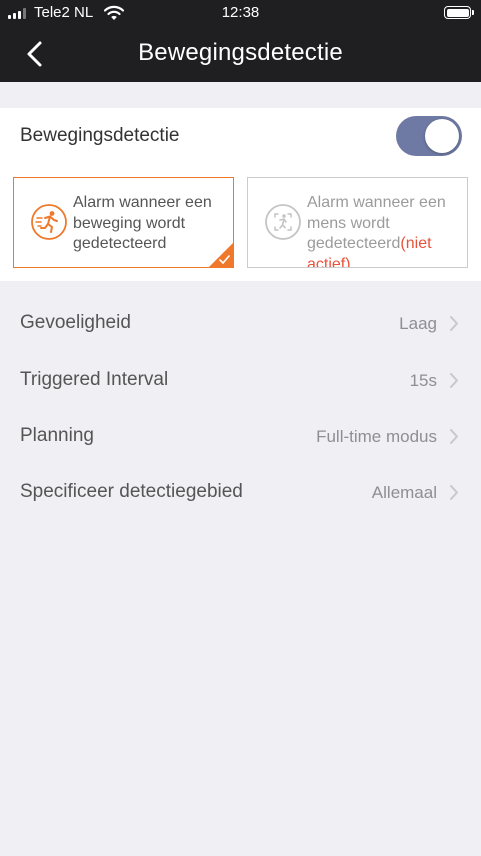 The height and width of the screenshot is (856, 481). I want to click on setting-value: Allemaal, so click(404, 492).